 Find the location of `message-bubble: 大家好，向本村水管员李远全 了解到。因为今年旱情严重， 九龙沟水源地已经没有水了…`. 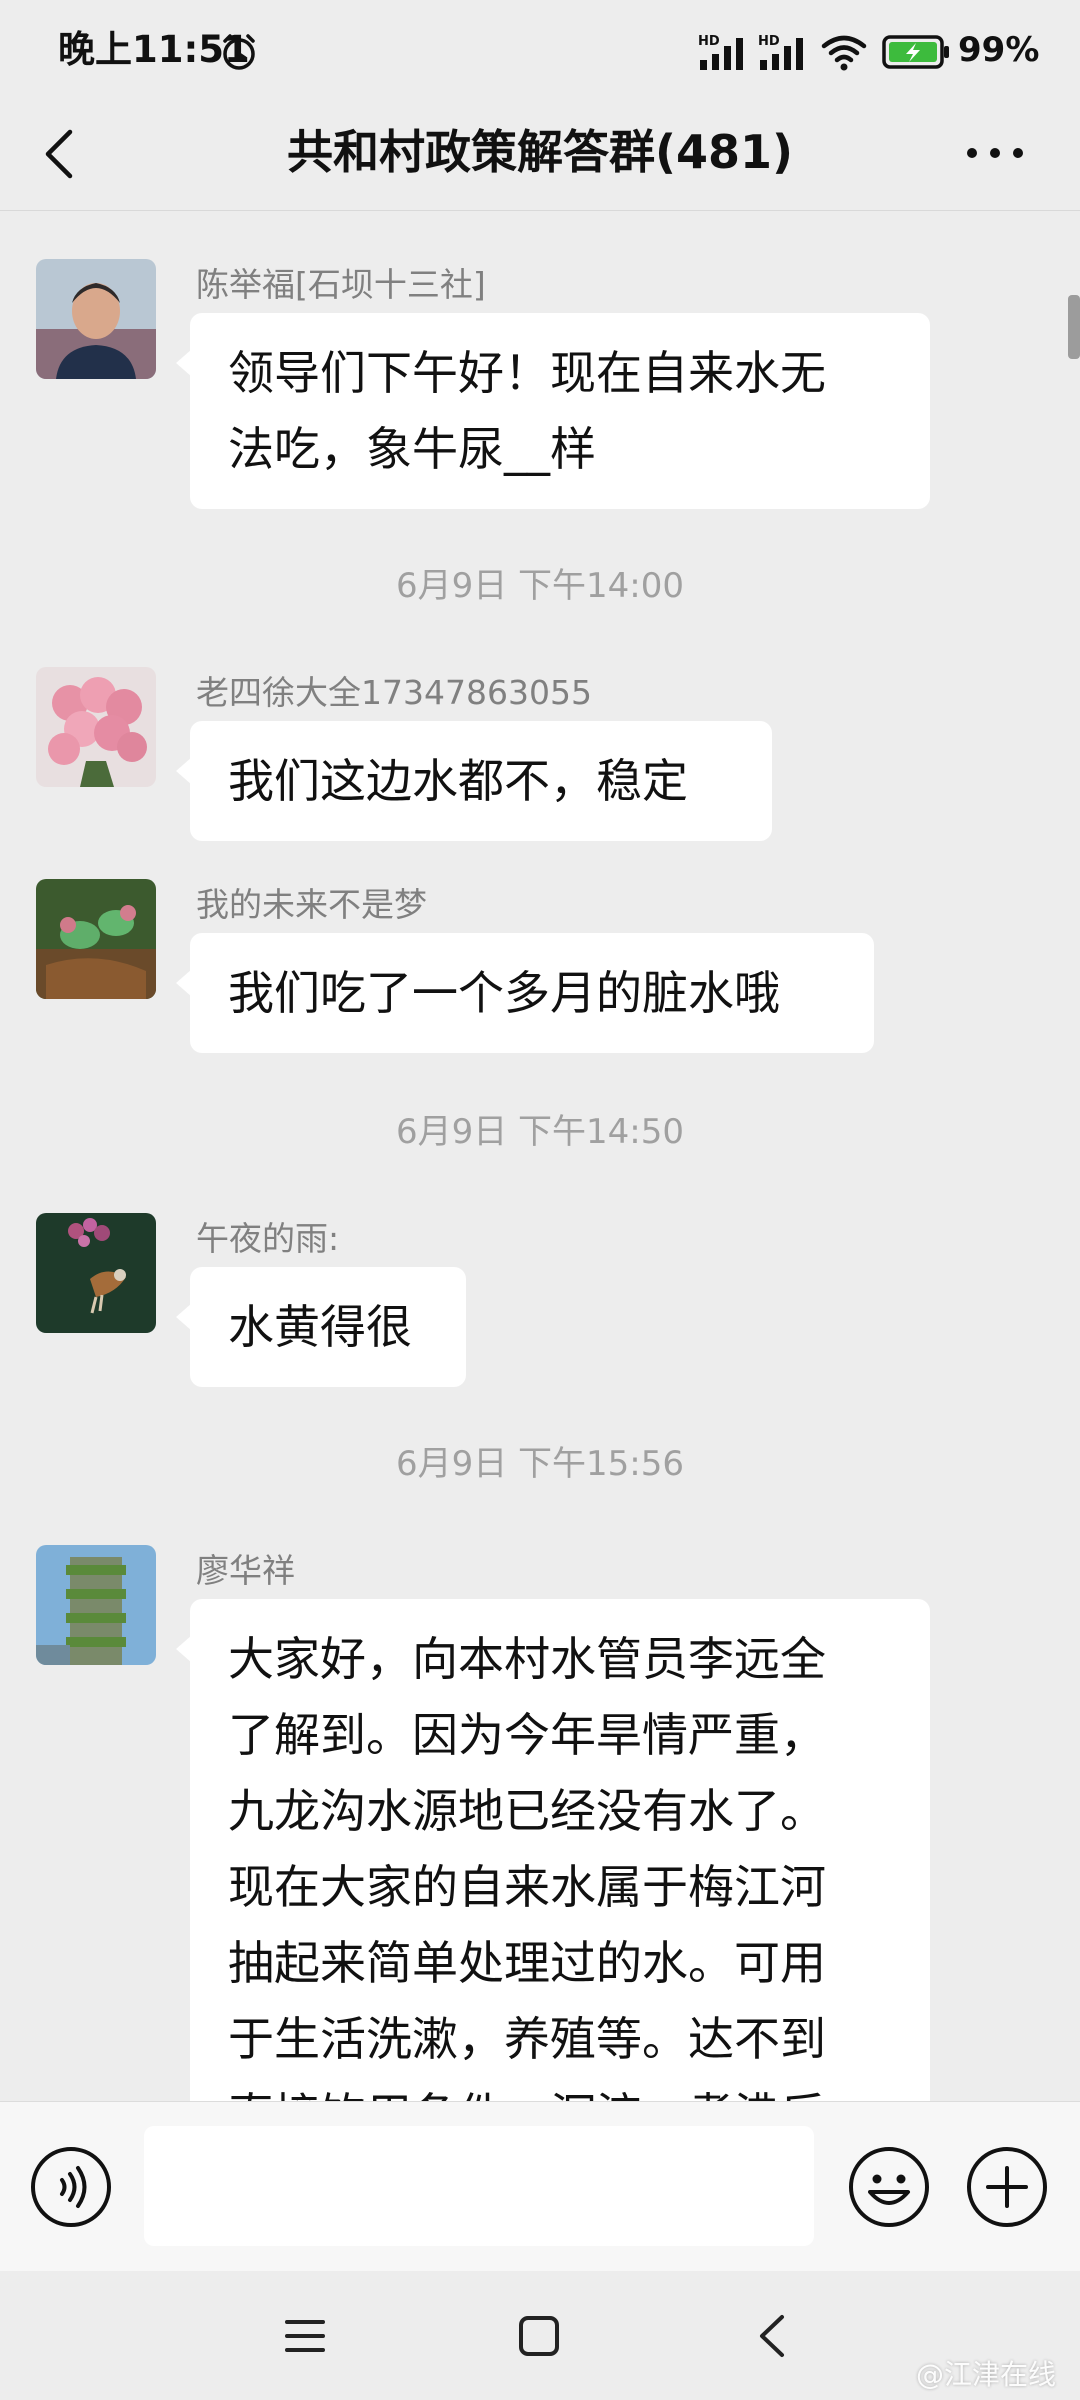

message-bubble: 大家好，向本村水管员李远全 了解到。因为今年旱情严重， 九龙沟水源地已经没有水了… is located at coordinates (553, 1850).